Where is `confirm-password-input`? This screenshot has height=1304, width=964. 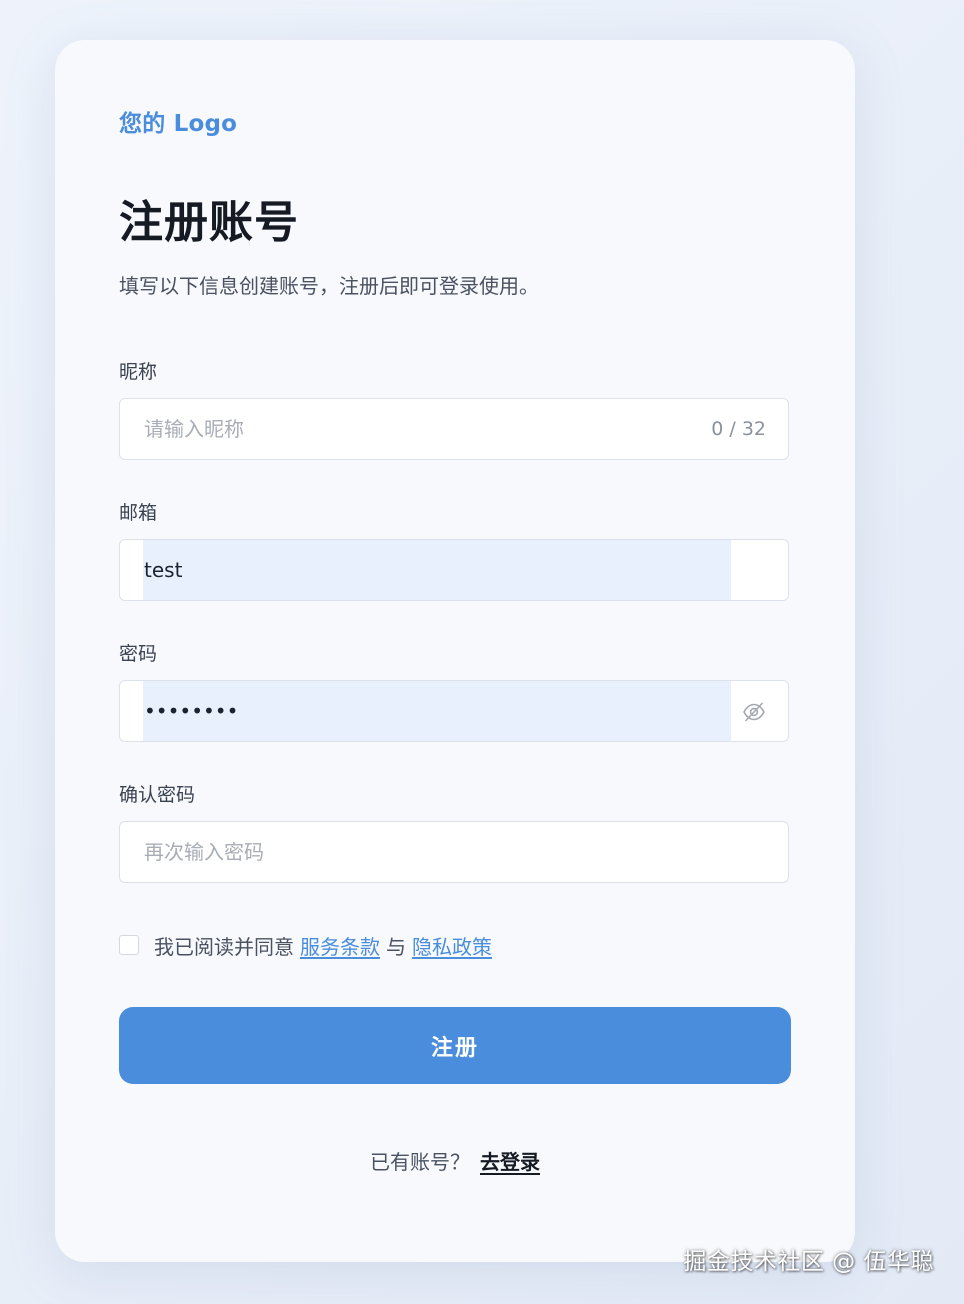 confirm-password-input is located at coordinates (454, 852).